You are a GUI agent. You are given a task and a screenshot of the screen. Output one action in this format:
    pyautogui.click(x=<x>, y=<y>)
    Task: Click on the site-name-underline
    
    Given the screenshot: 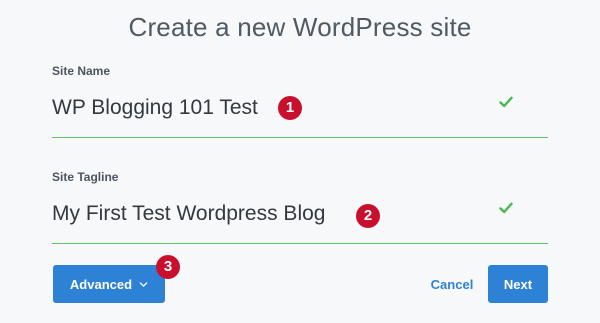 What is the action you would take?
    pyautogui.click(x=300, y=137)
    